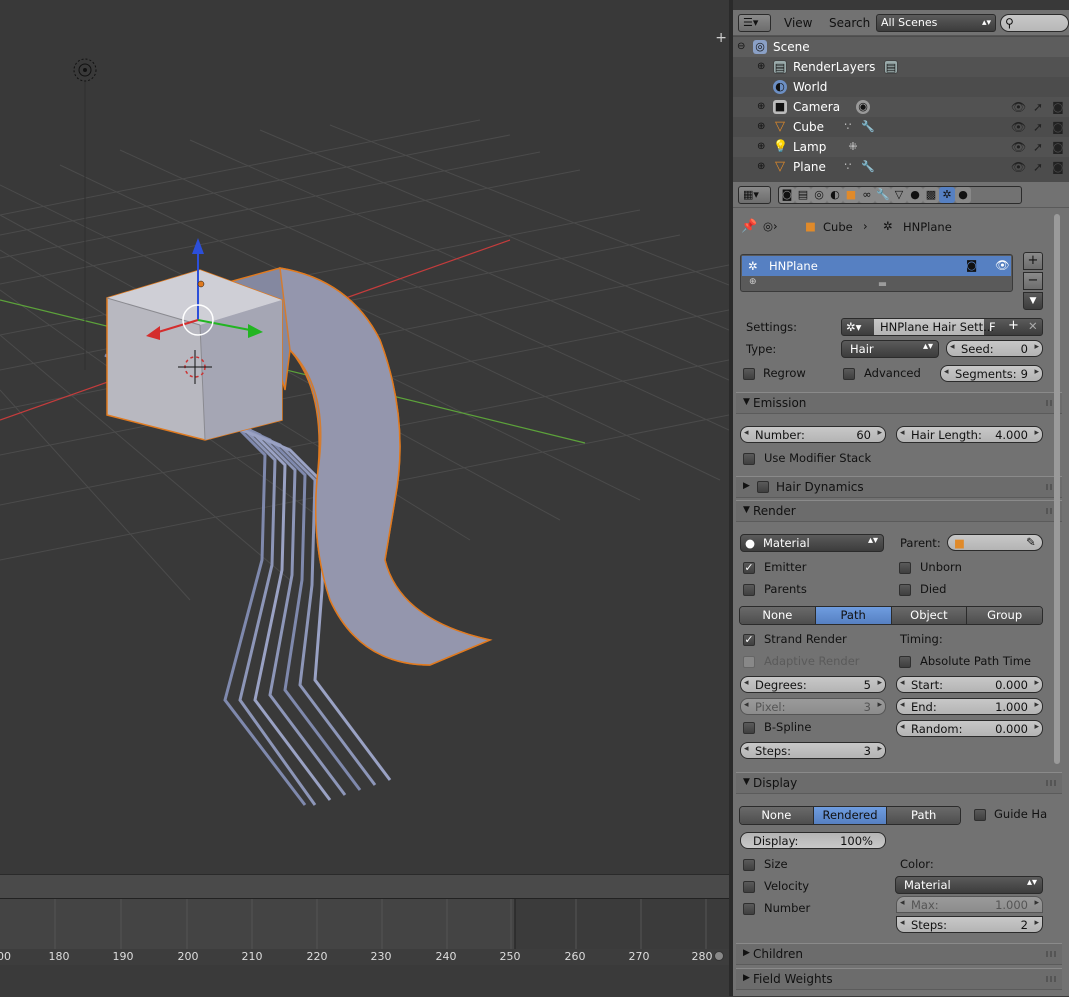  I want to click on lamp-object, so click(85, 70).